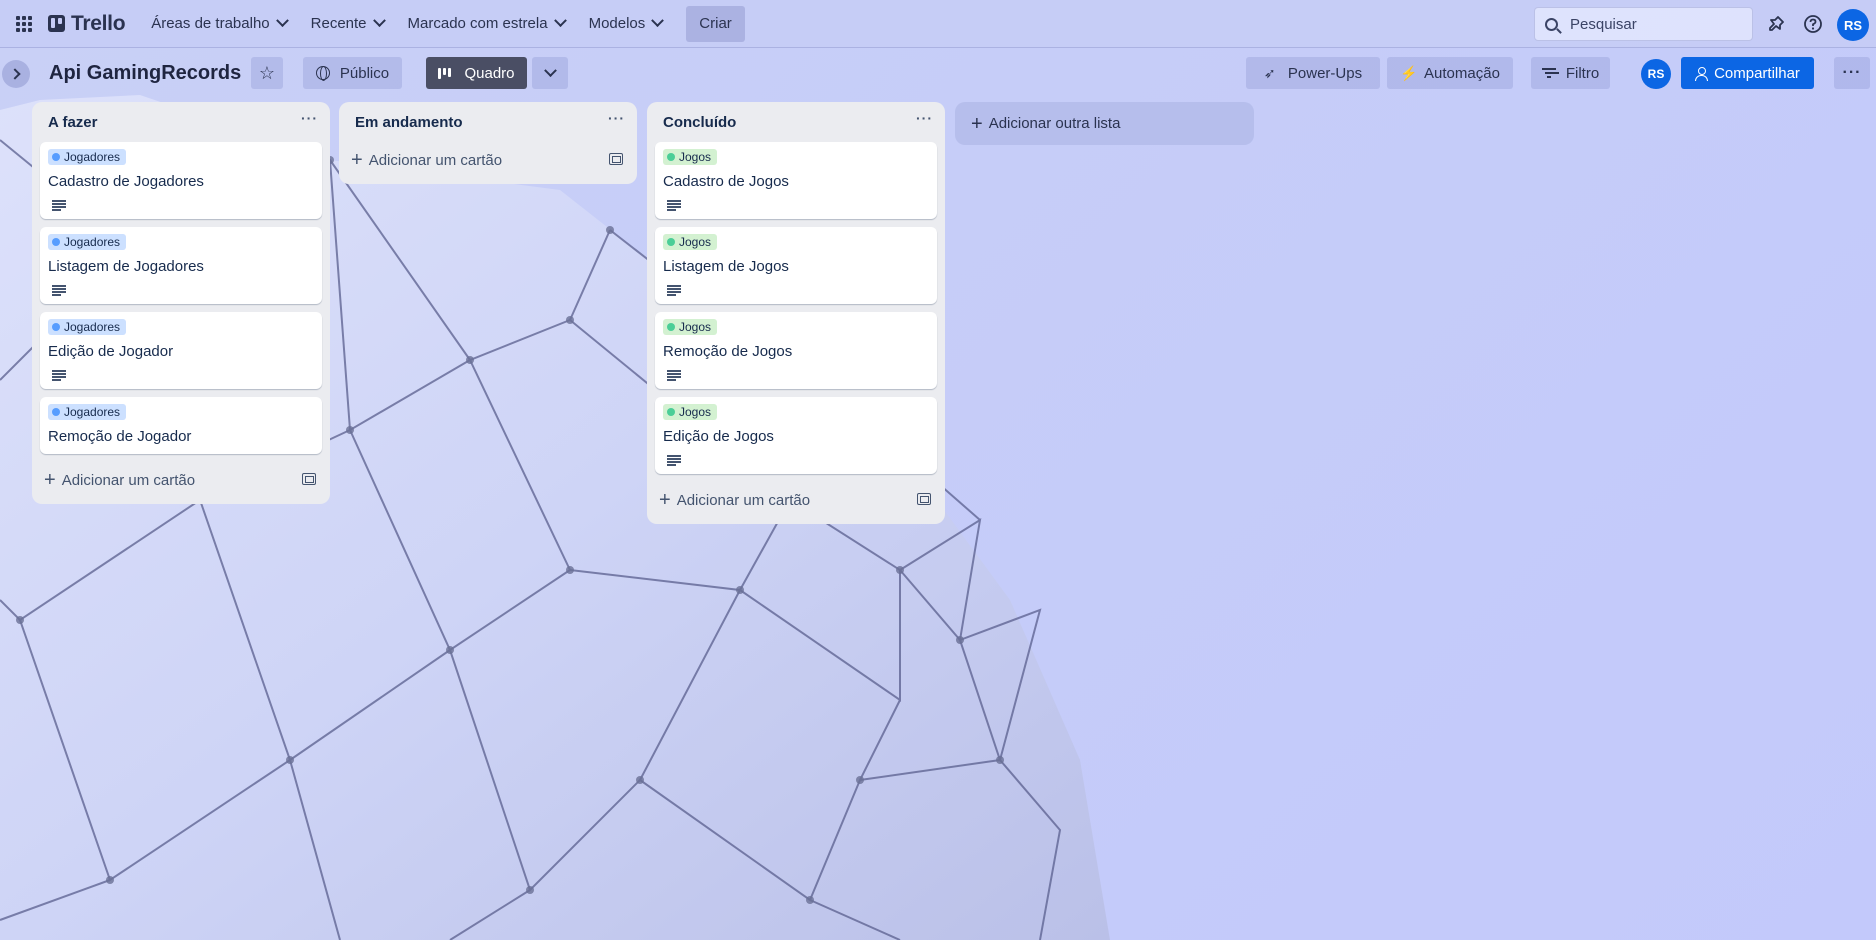 The width and height of the screenshot is (1876, 940). I want to click on card: Jogos Cadastro de Jogos, so click(796, 180).